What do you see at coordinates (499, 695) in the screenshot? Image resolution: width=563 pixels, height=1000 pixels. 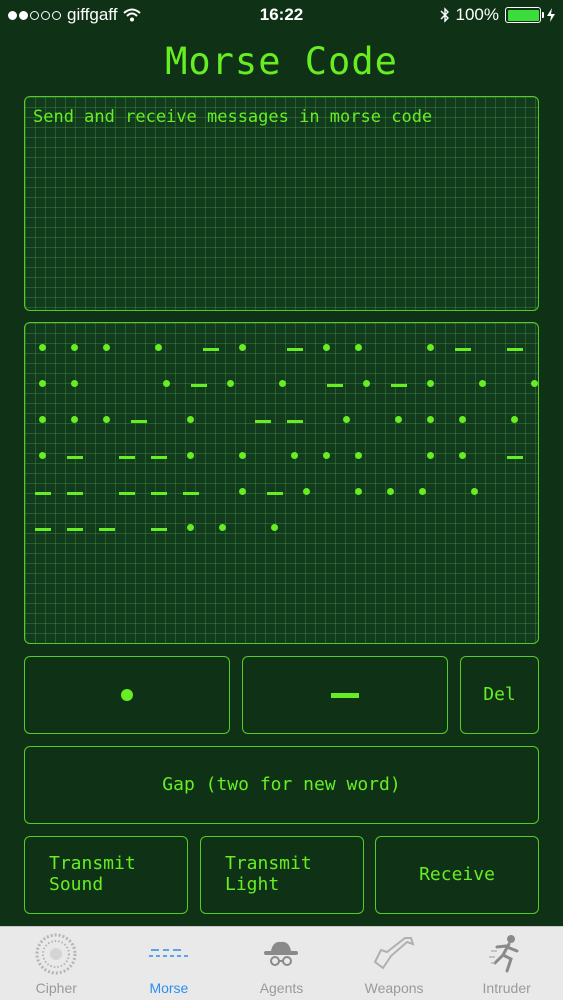 I see `delete-button: Del` at bounding box center [499, 695].